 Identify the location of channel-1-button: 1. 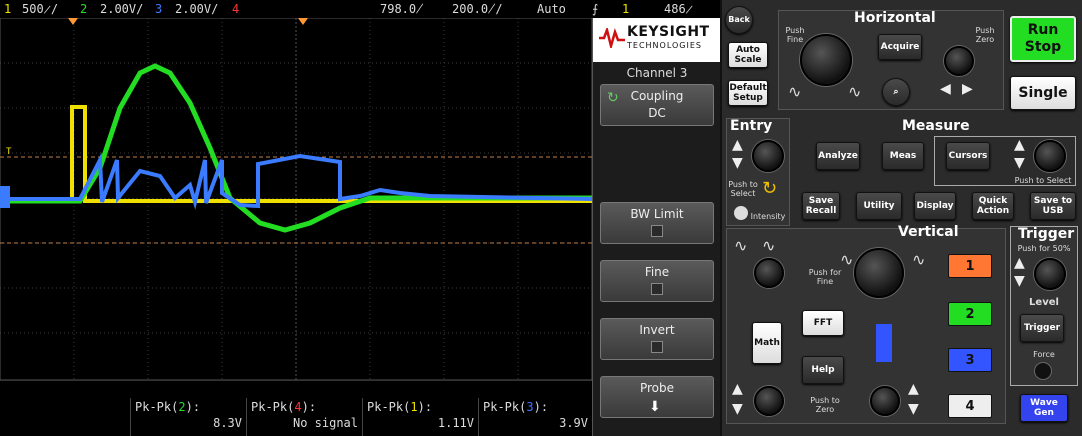
(970, 266).